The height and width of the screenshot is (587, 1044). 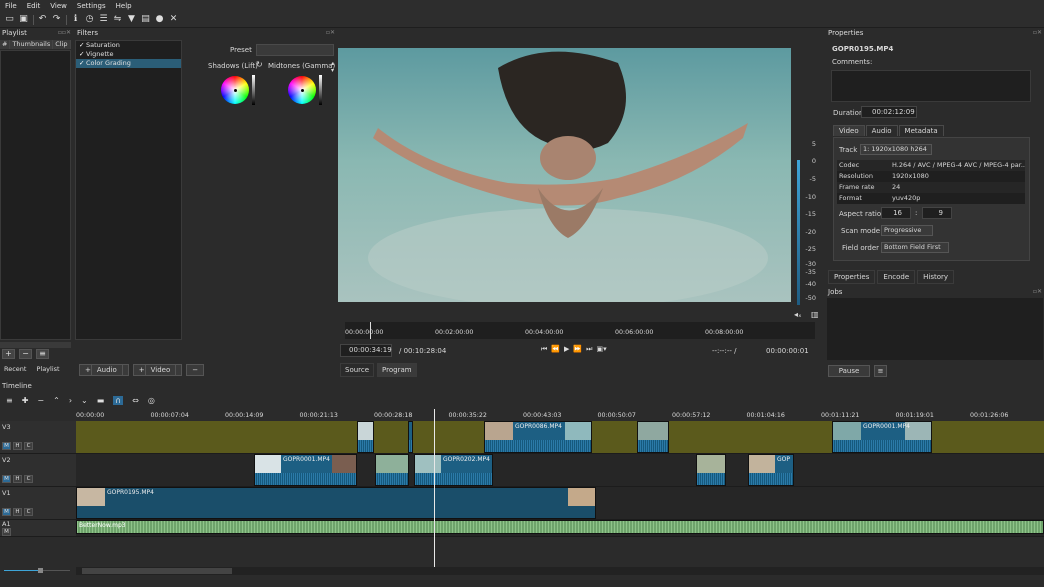 What do you see at coordinates (131, 19) in the screenshot?
I see `filter-icon: ▼` at bounding box center [131, 19].